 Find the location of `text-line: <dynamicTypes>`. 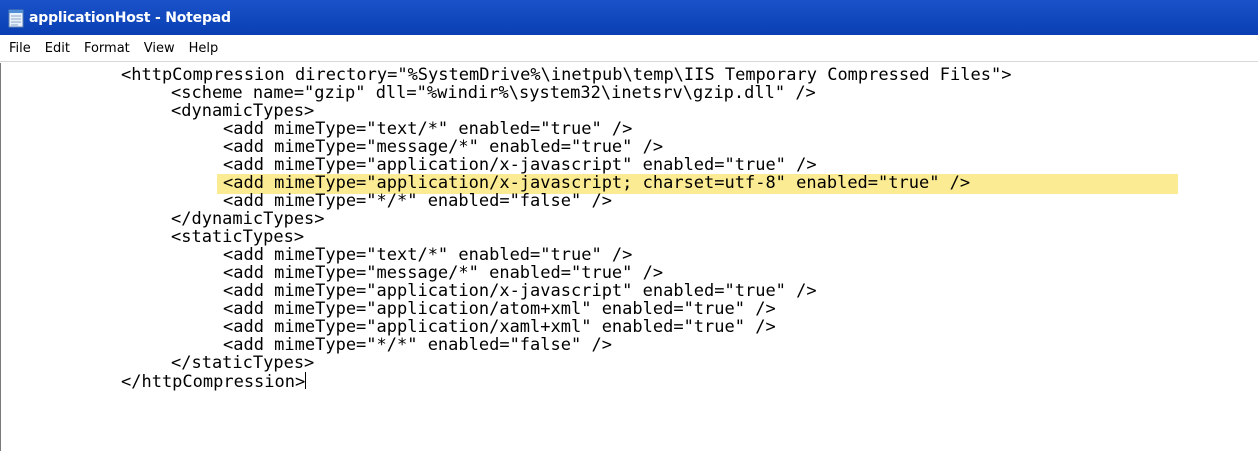

text-line: <dynamicTypes> is located at coordinates (243, 111).